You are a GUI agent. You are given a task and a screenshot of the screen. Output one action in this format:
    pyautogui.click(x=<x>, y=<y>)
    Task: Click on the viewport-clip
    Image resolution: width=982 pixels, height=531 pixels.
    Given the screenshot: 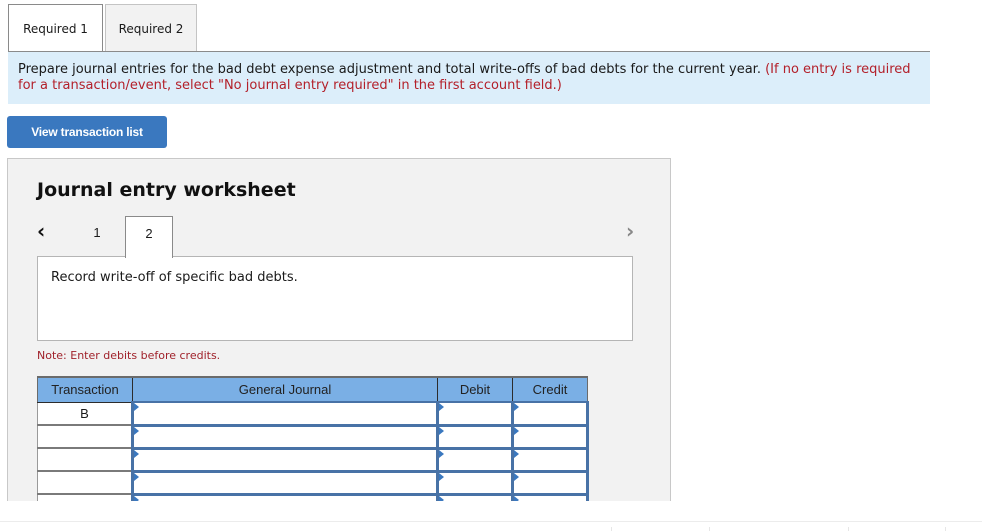 What is the action you would take?
    pyautogui.click(x=491, y=516)
    